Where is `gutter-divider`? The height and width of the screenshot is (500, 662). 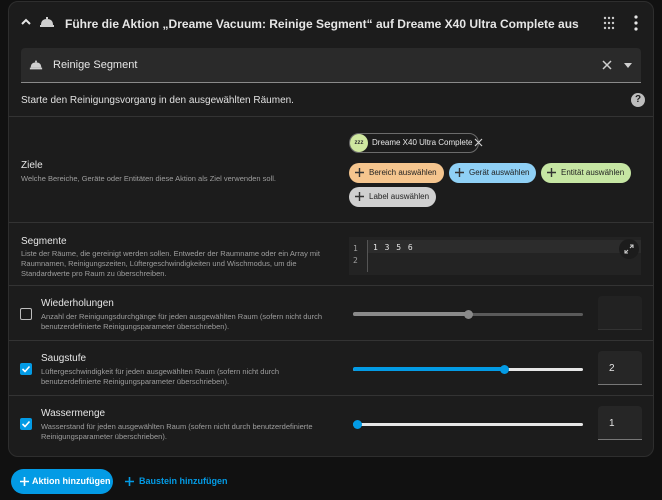
gutter-divider is located at coordinates (367, 256).